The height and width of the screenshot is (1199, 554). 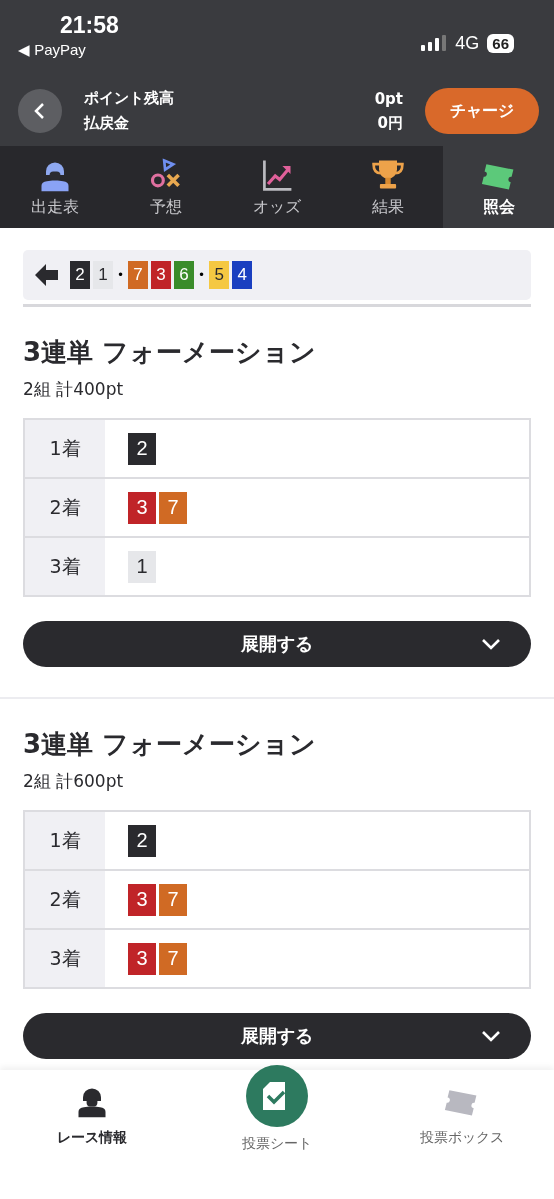 I want to click on nav-tab: 結果, so click(x=388, y=187).